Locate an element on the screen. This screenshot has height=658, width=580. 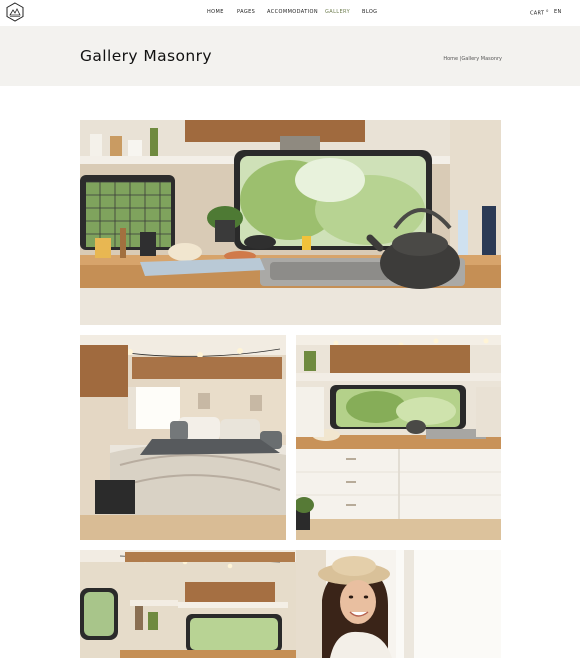
nav-pages: PAGES is located at coordinates (246, 12).